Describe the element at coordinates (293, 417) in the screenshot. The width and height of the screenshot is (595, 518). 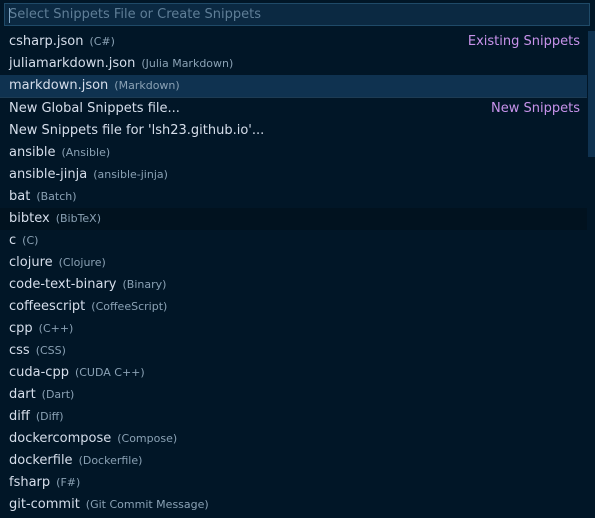
I see `list-item-diff: diff (Diff)` at that location.